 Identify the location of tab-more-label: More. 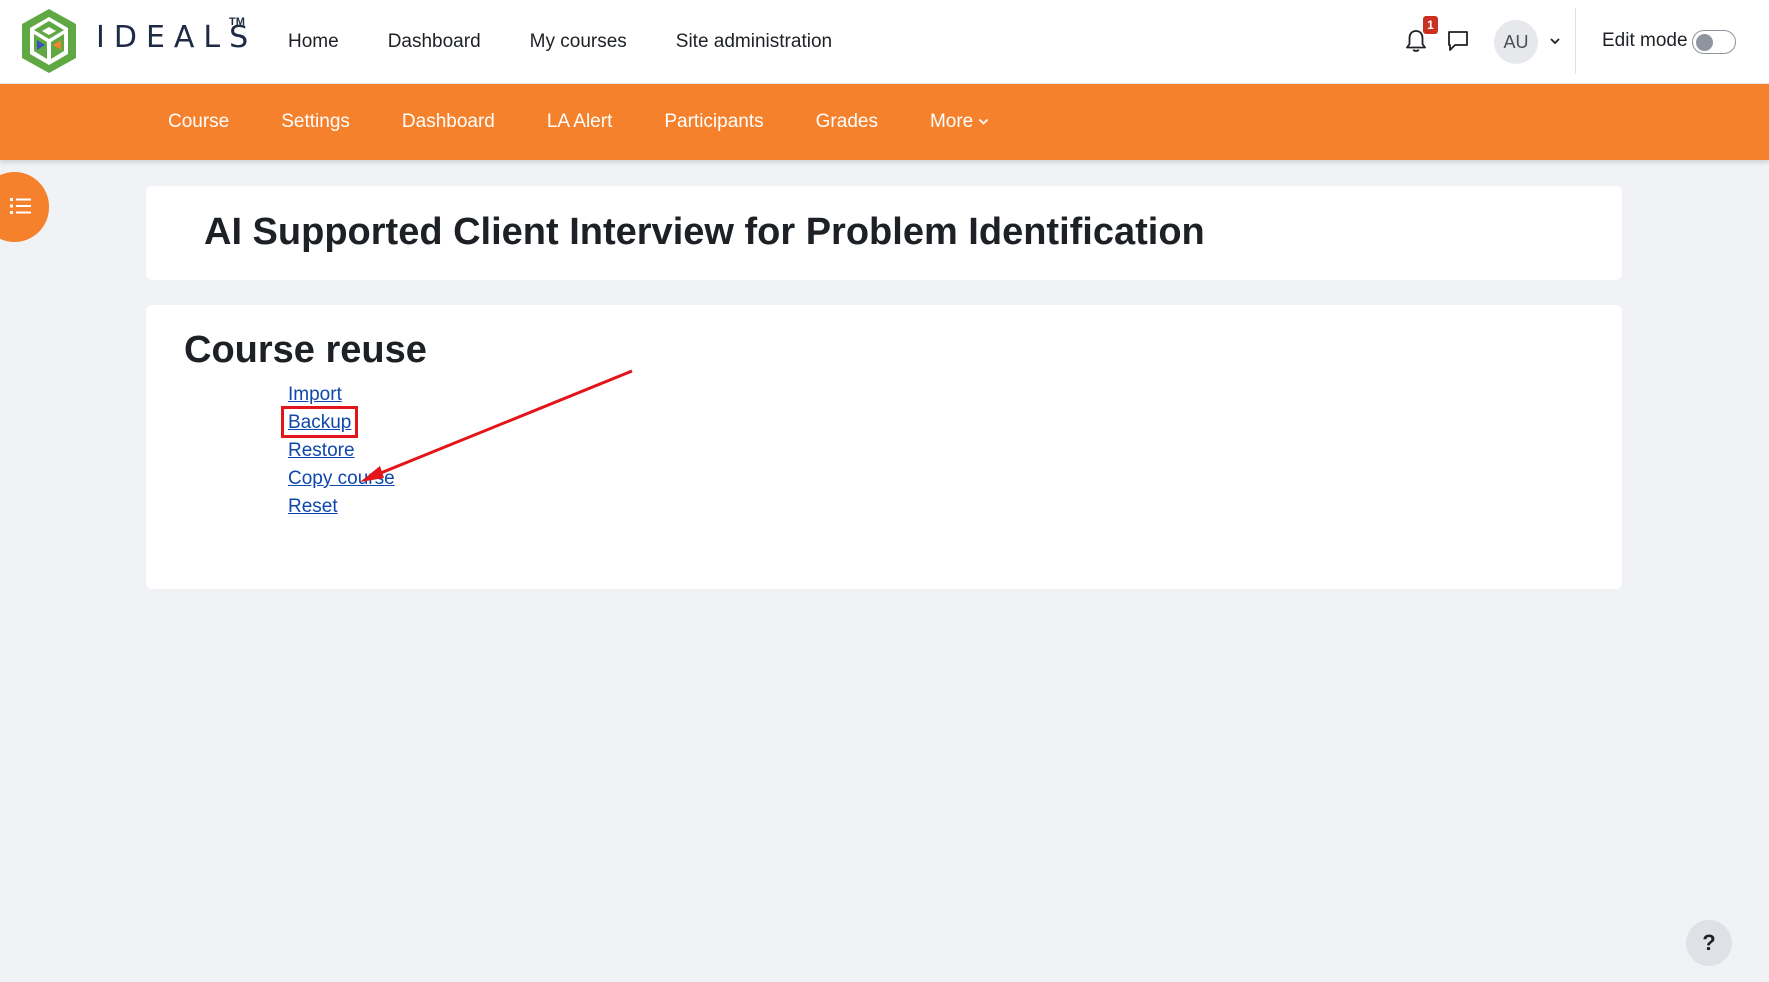
(951, 121).